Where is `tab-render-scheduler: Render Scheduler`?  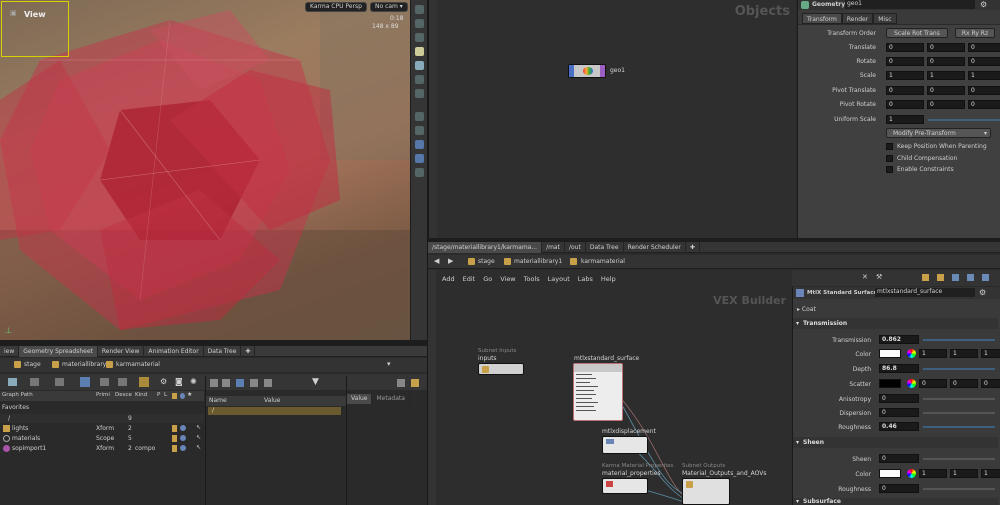
tab-render-scheduler: Render Scheduler is located at coordinates (655, 247).